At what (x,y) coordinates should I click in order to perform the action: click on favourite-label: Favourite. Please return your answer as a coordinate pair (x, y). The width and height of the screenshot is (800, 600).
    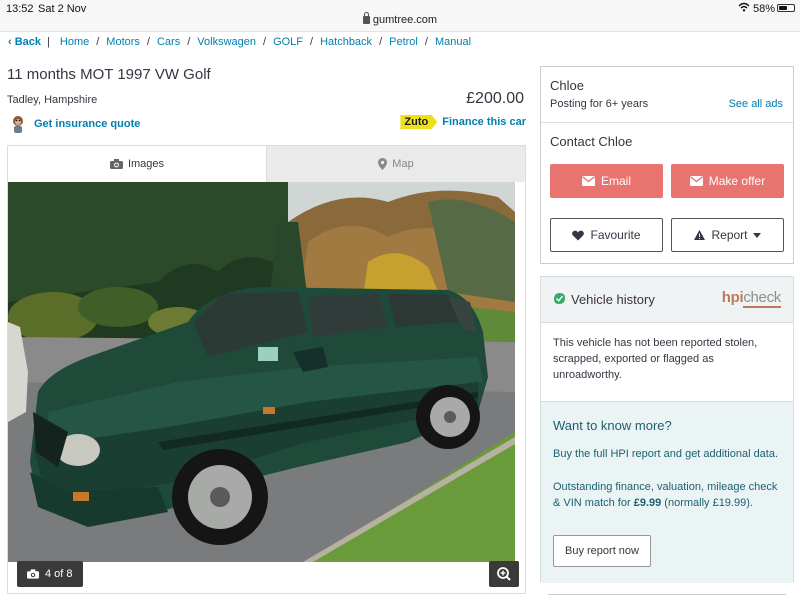
    Looking at the image, I should click on (615, 235).